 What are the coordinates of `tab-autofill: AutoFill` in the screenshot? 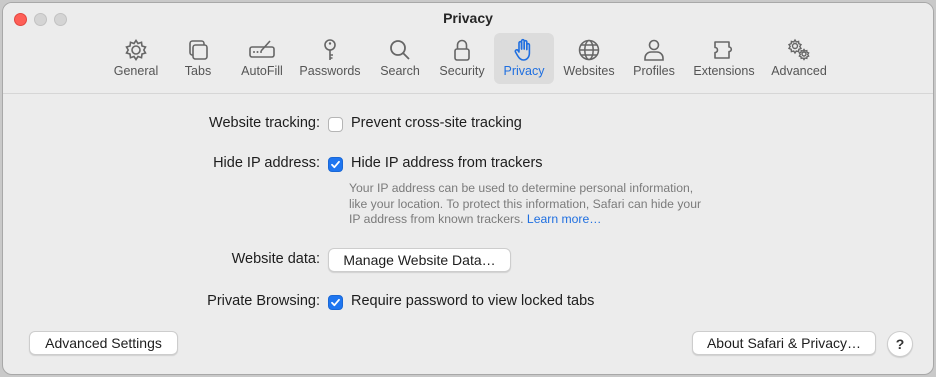 It's located at (262, 58).